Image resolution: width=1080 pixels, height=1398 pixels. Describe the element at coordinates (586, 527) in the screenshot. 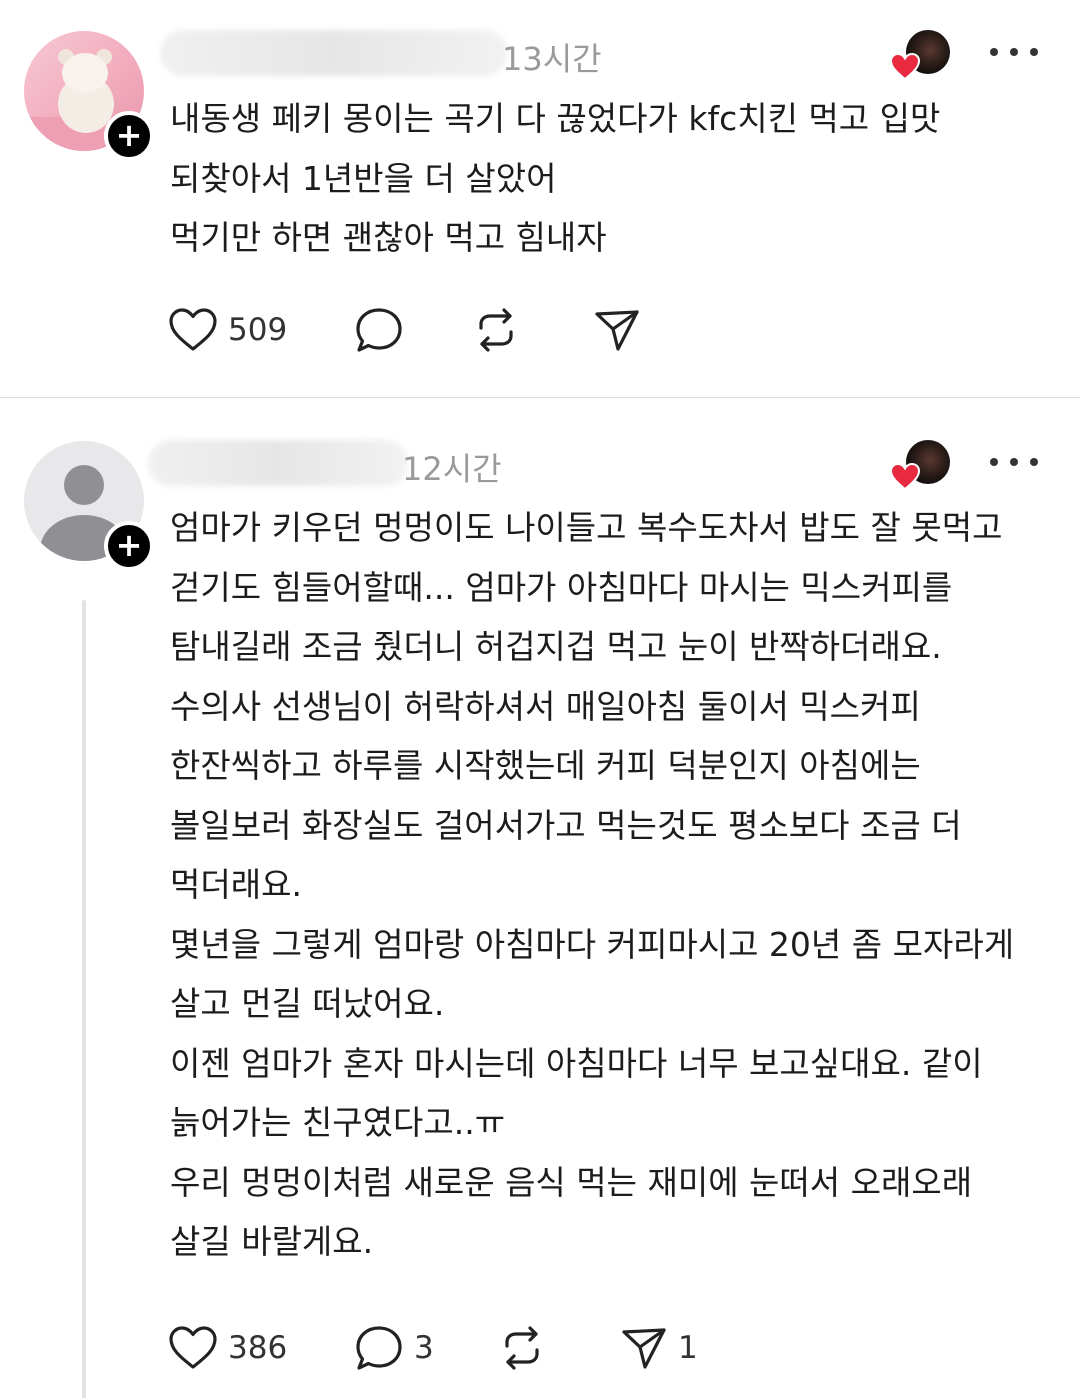

I see `post-text-line: 엄마가 키우던 멍멍이도 나이들고 복수도차서 밥도 잘 못먹고` at that location.